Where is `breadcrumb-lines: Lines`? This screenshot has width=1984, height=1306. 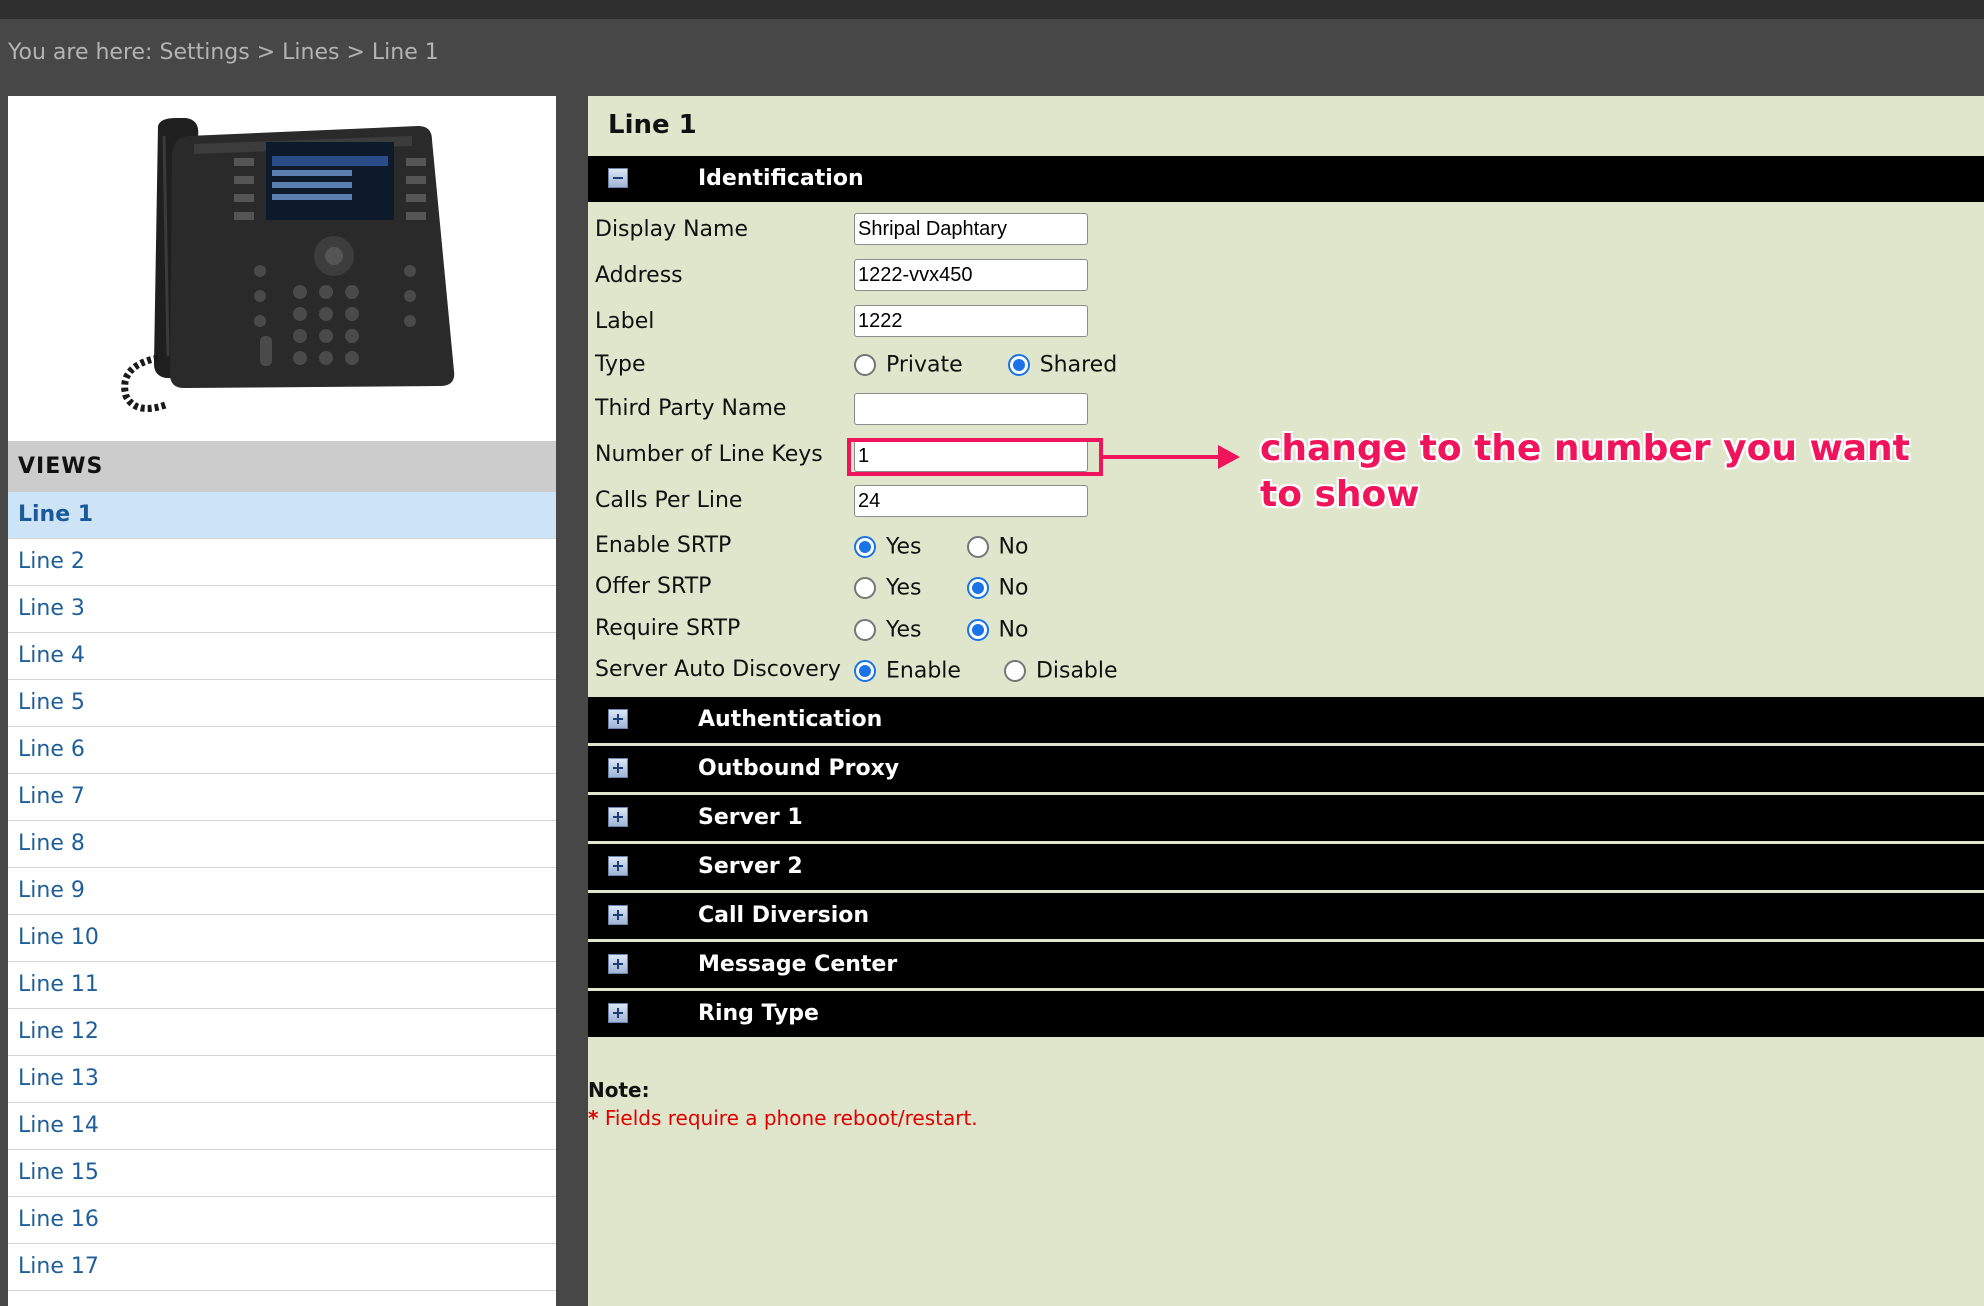 breadcrumb-lines: Lines is located at coordinates (310, 52).